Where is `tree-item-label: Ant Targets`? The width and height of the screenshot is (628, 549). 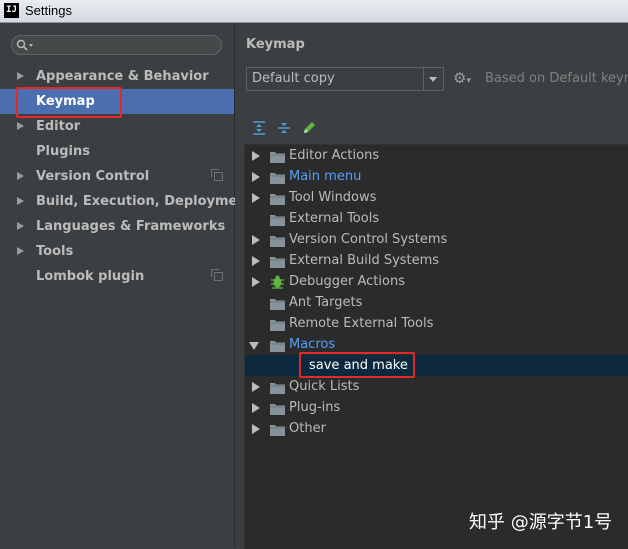 tree-item-label: Ant Targets is located at coordinates (326, 302).